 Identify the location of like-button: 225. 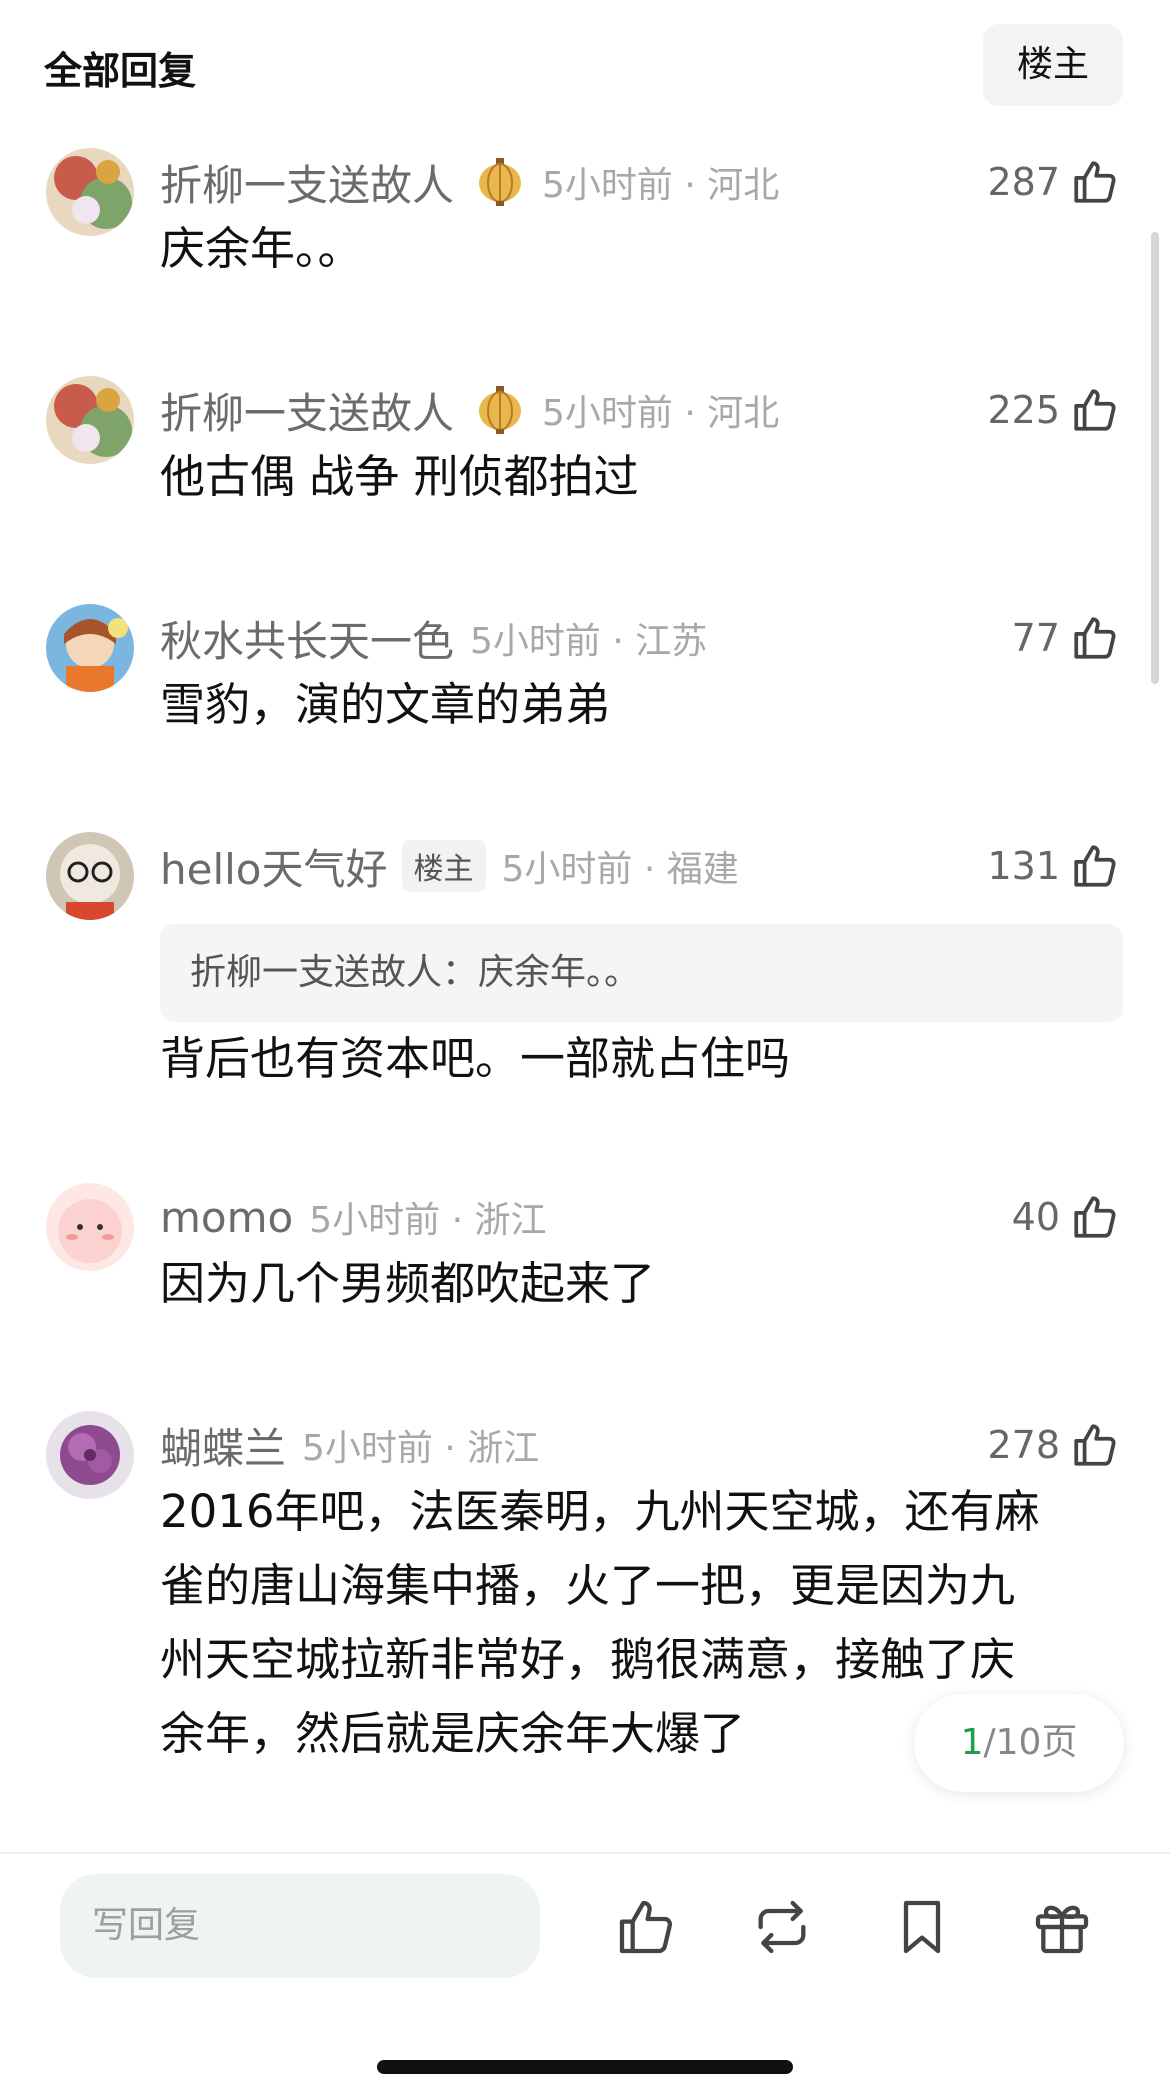
(1053, 410).